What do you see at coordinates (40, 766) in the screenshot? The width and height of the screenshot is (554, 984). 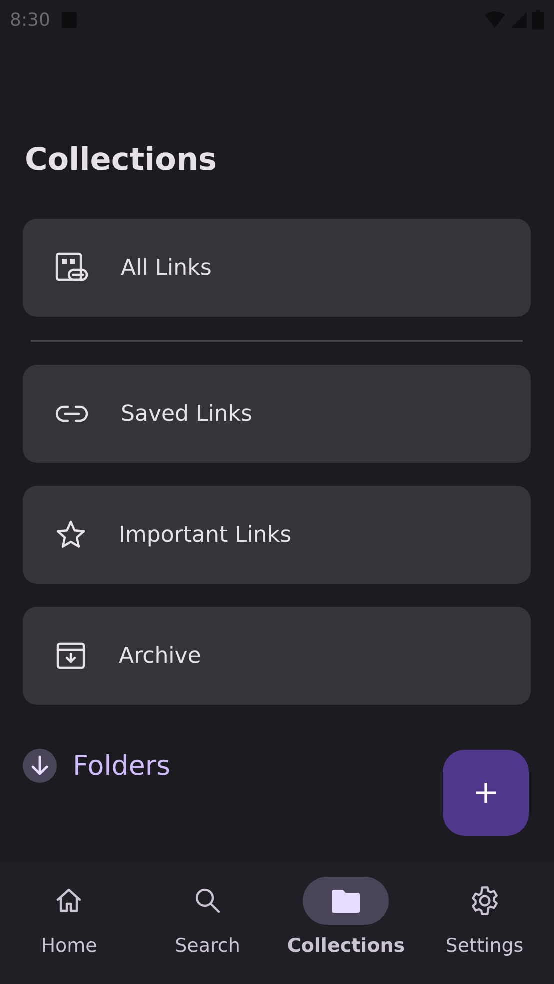 I see `expand-icon` at bounding box center [40, 766].